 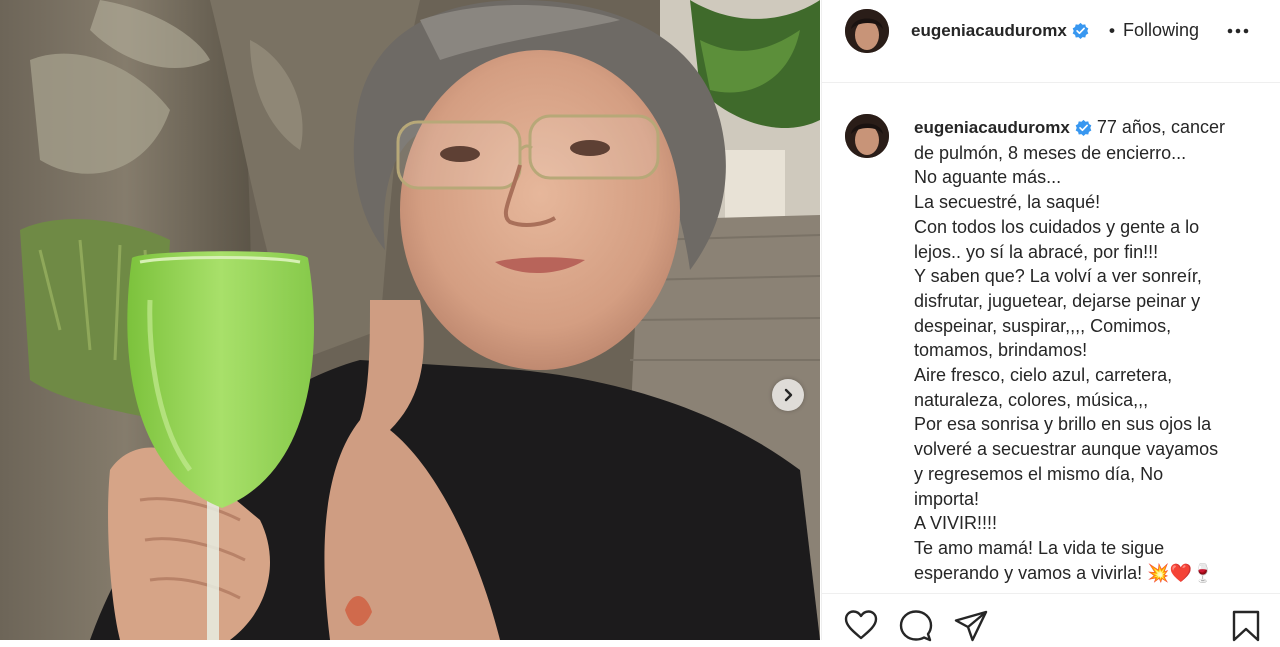 I want to click on share-button, so click(x=971, y=628).